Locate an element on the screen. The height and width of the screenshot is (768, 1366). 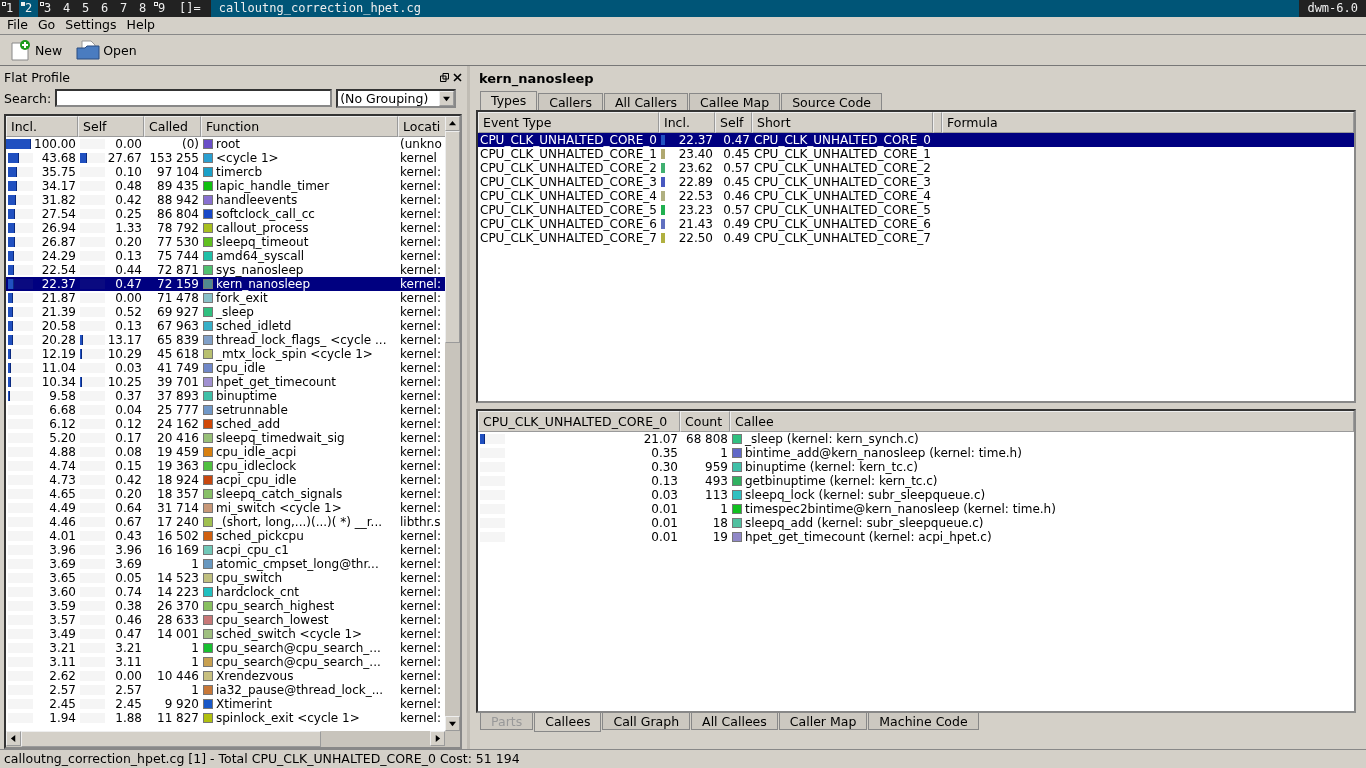
table-row: CPU_CLK_UNHALTED_CORE_2 23.62 0.57 CPU_CLK_UNHALTED_CORE_2 is located at coordinates (916, 168).